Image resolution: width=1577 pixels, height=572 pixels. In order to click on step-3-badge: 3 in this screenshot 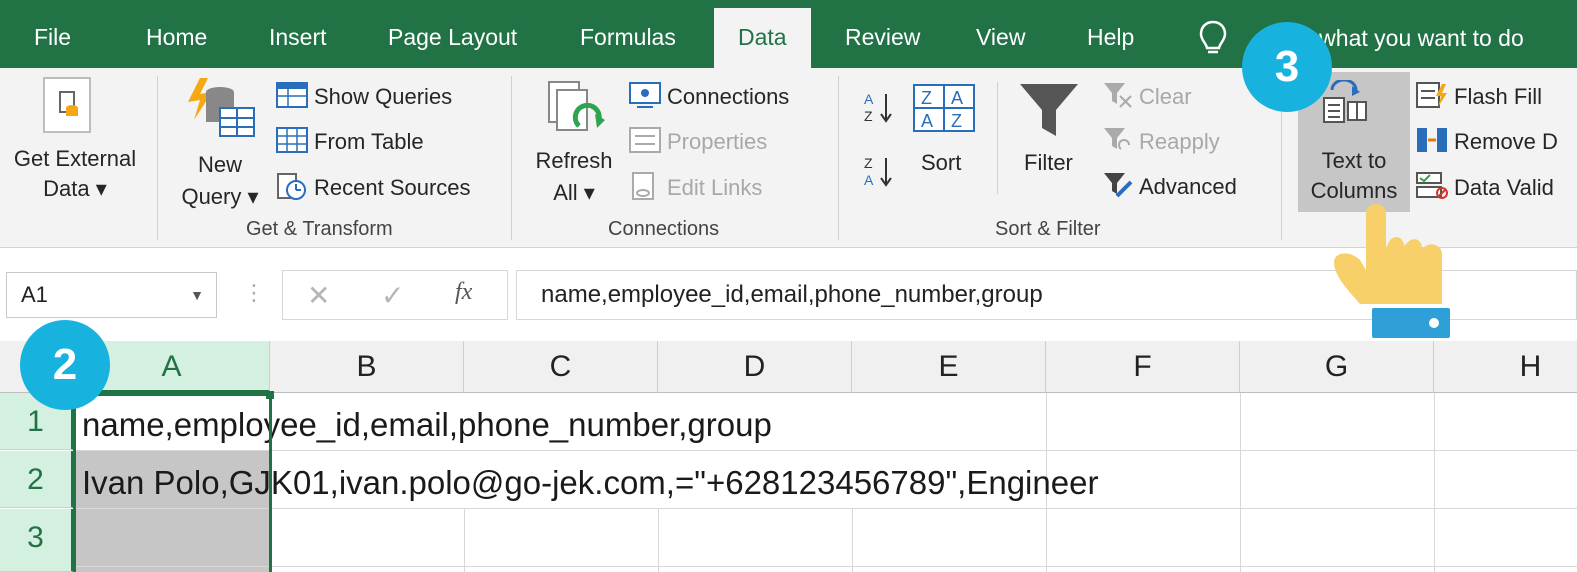, I will do `click(1287, 67)`.